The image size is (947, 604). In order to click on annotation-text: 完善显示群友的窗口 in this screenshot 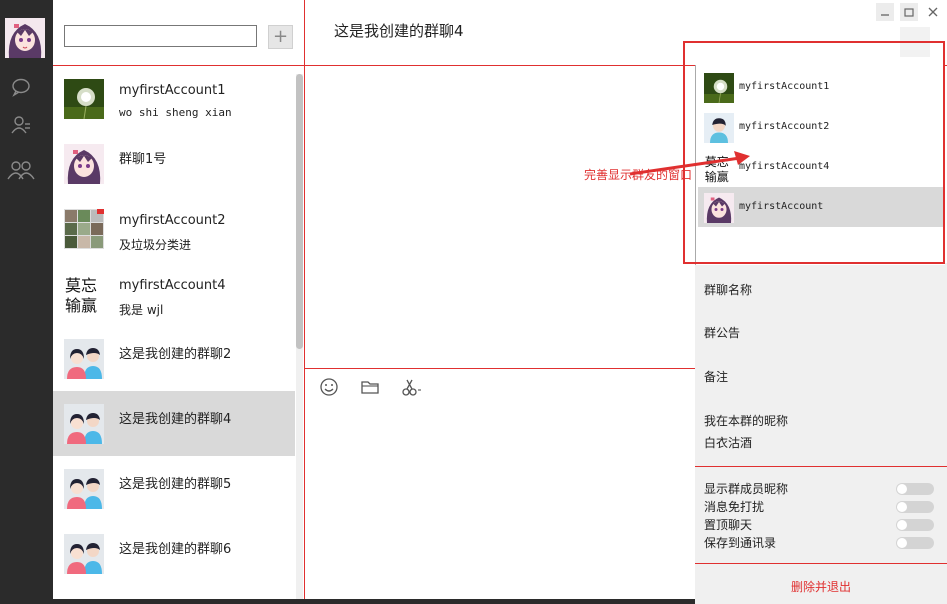, I will do `click(638, 175)`.